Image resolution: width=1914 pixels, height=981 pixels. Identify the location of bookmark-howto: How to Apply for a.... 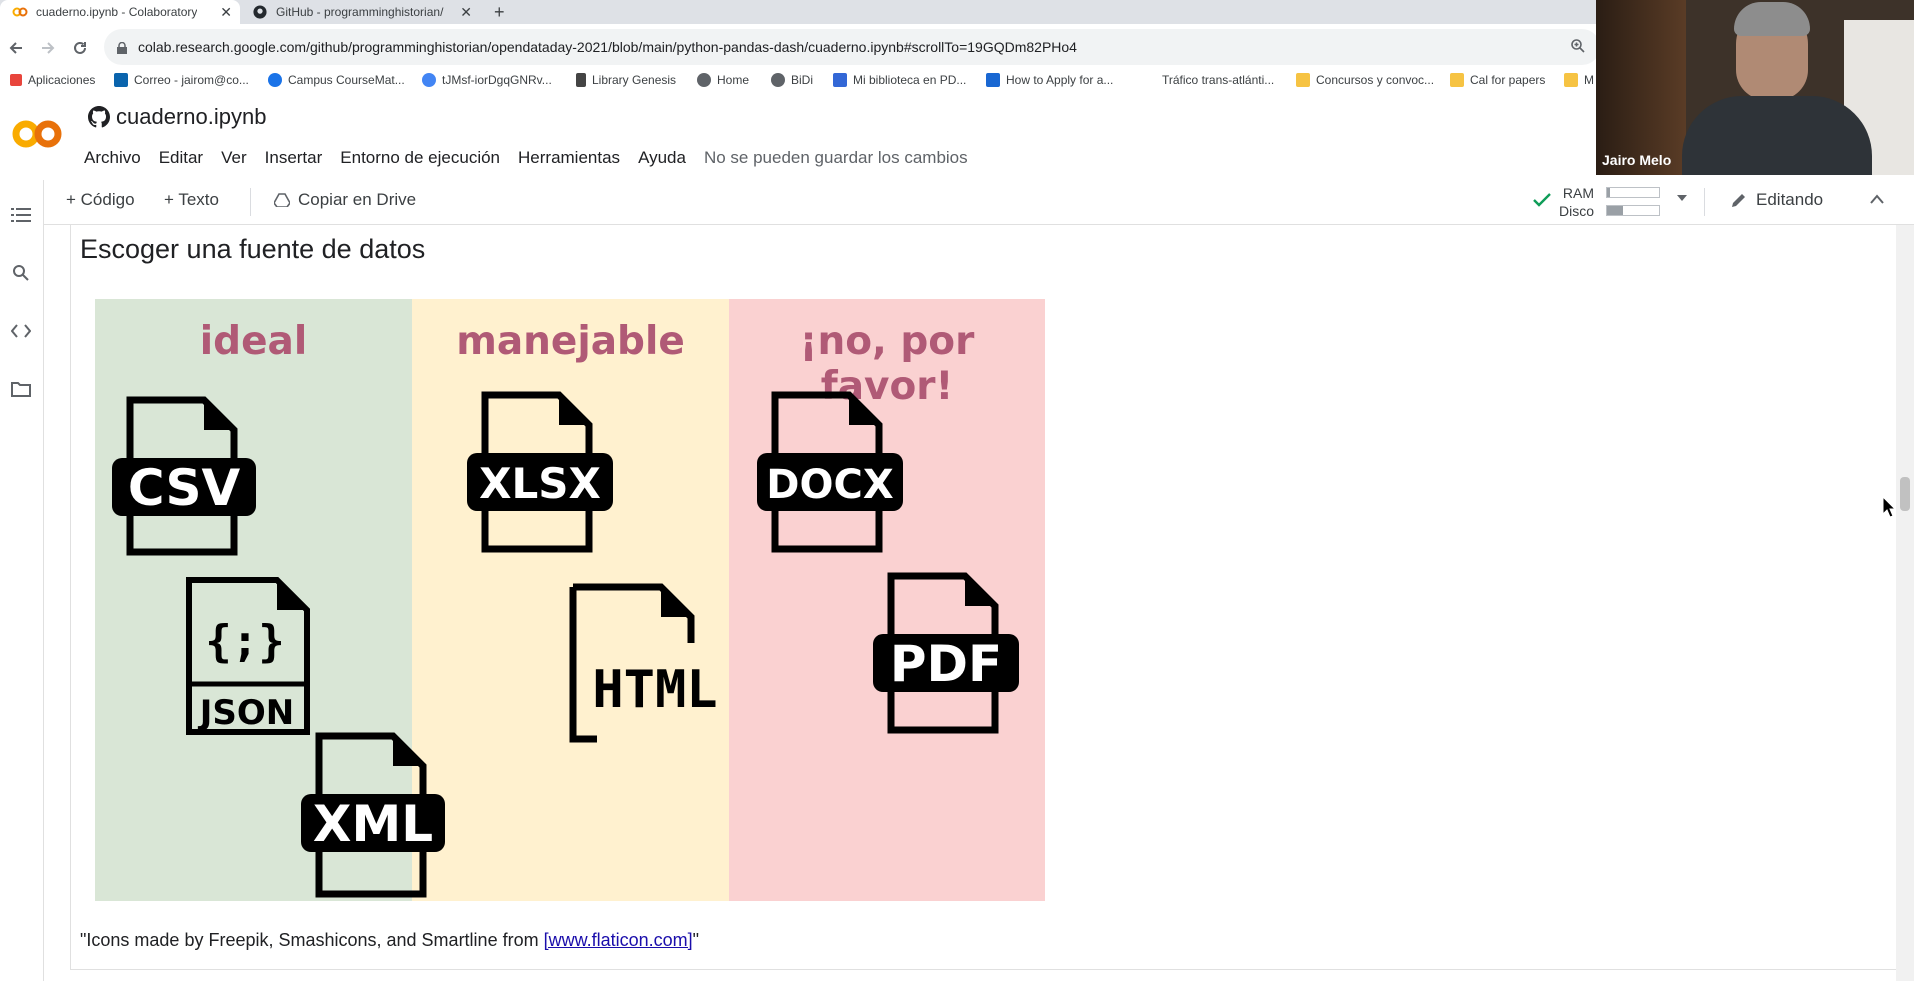
(1049, 80).